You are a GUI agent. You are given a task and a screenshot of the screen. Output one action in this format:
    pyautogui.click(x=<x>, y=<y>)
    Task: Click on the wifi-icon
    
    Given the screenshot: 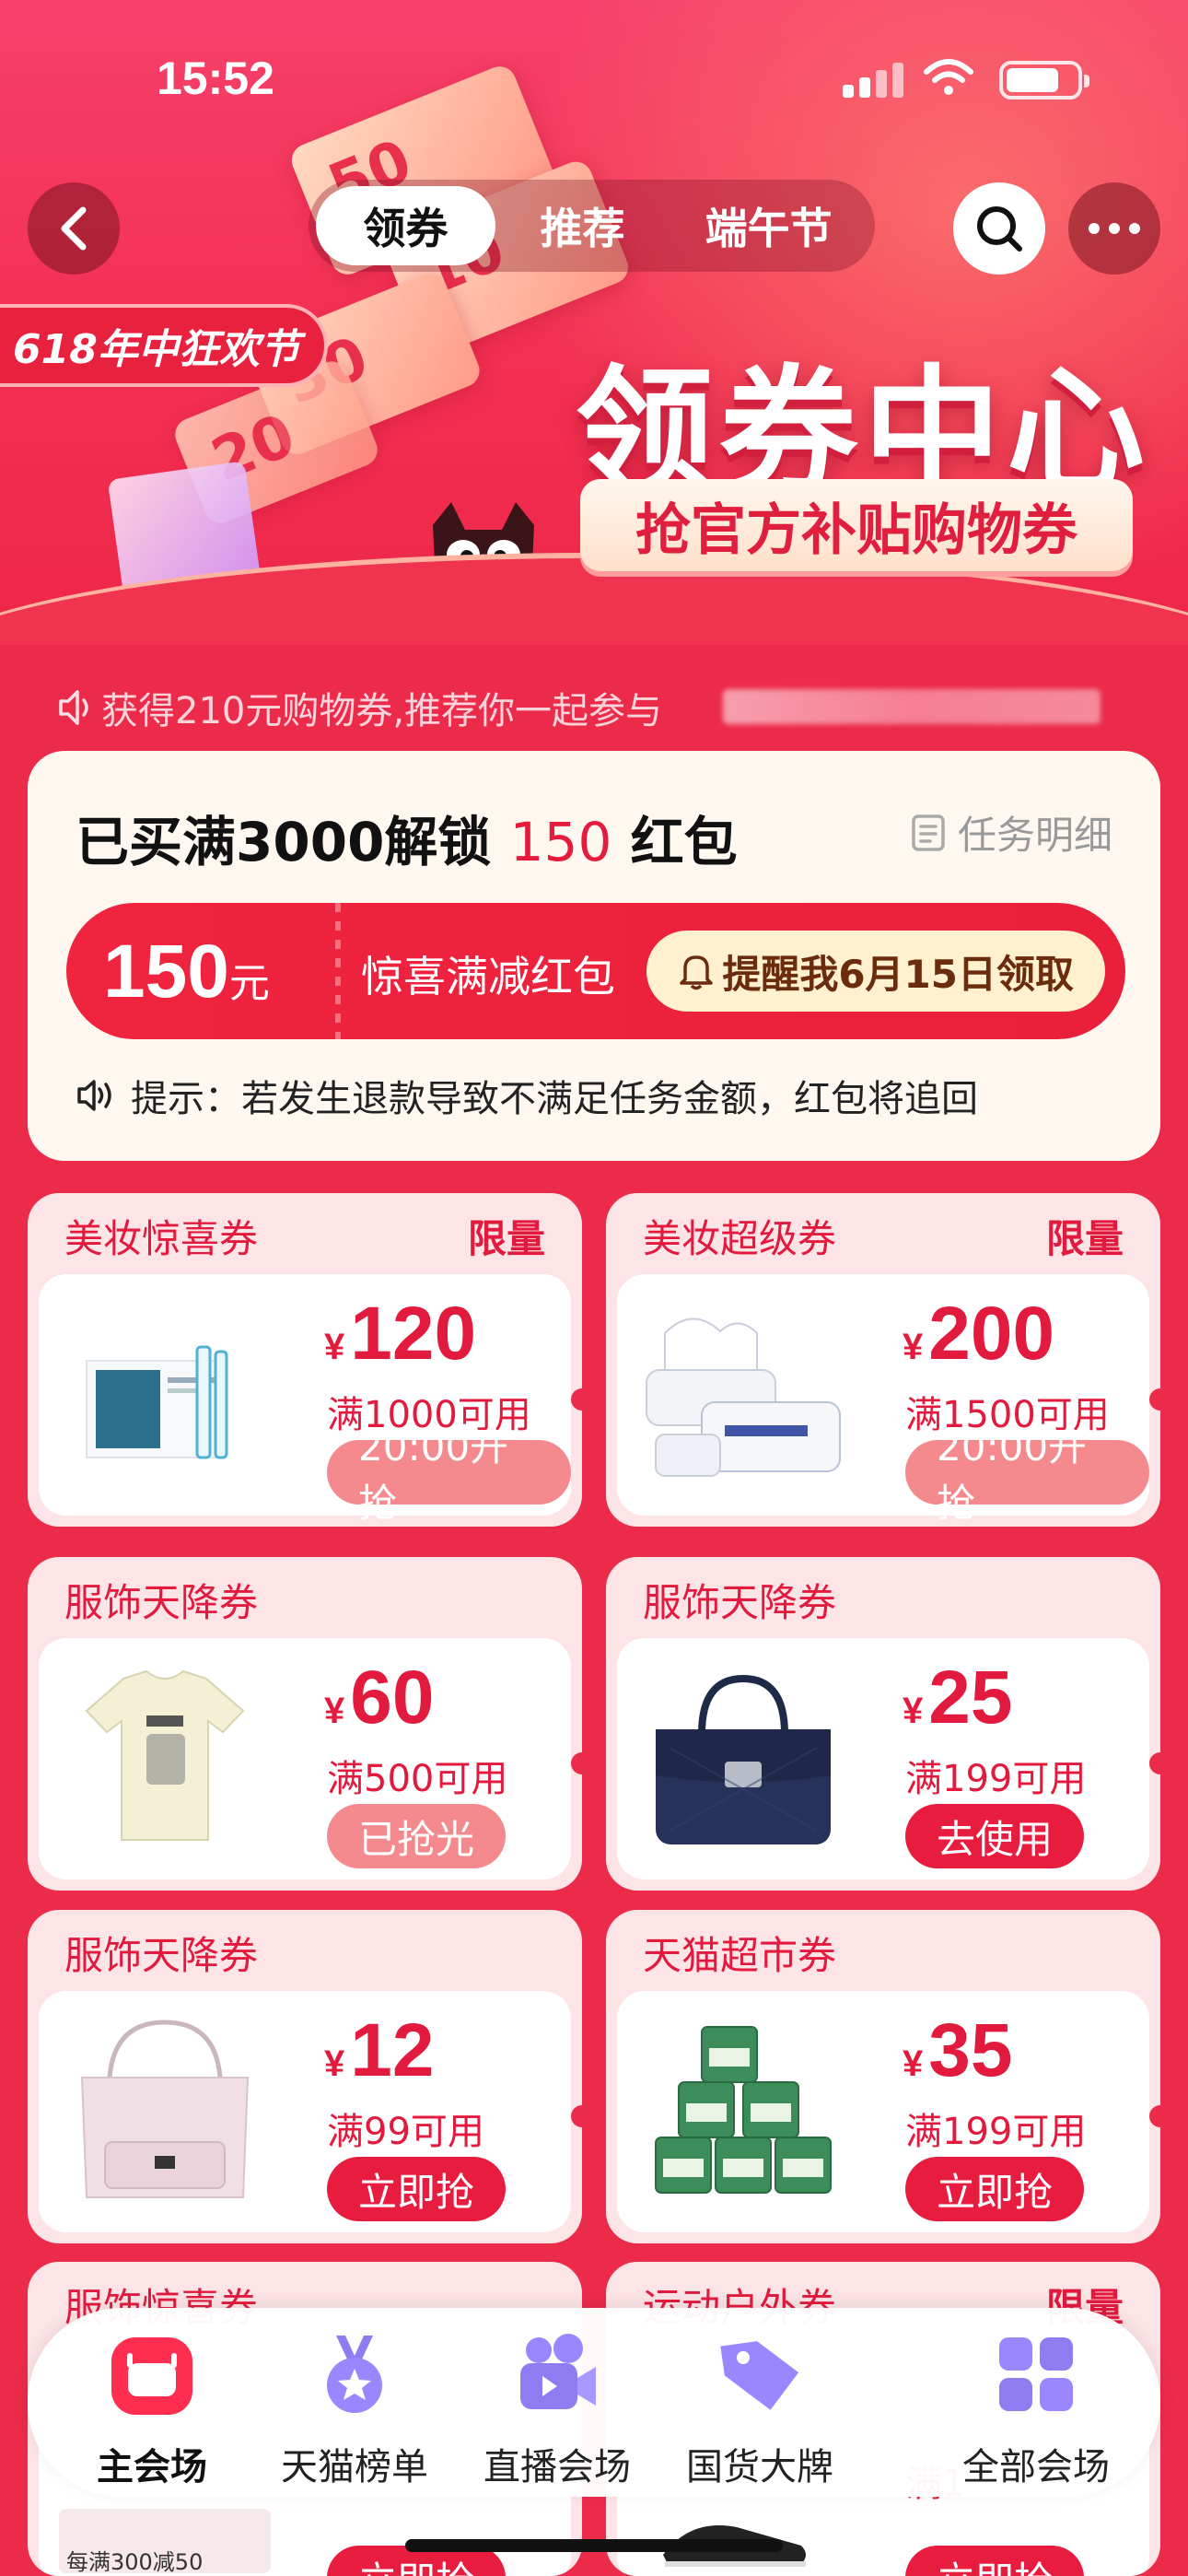 What is the action you would take?
    pyautogui.click(x=948, y=77)
    